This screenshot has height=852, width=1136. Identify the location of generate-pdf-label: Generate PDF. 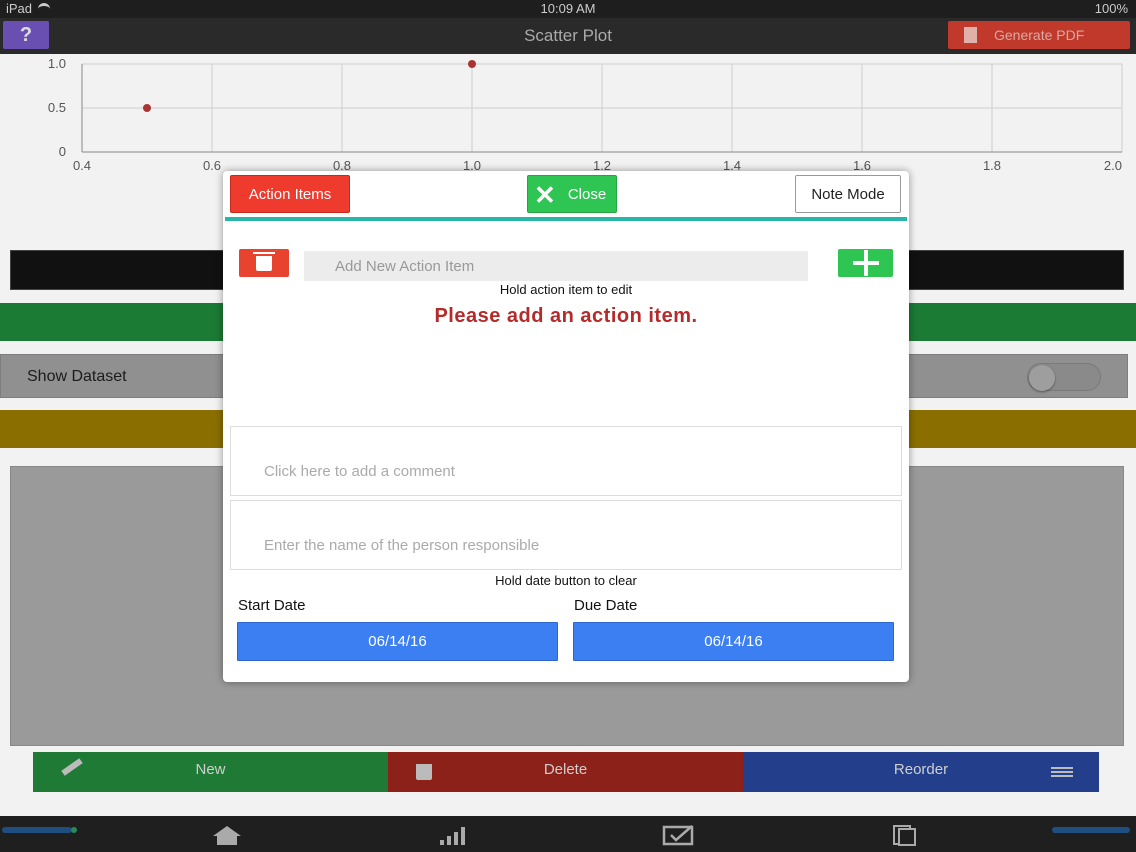
(1039, 35).